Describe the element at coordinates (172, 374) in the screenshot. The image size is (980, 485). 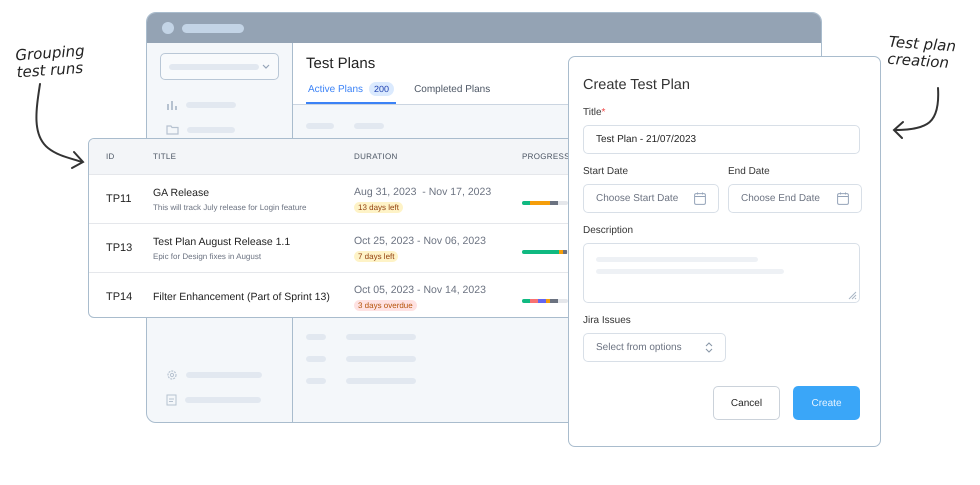
I see `gear-icon` at that location.